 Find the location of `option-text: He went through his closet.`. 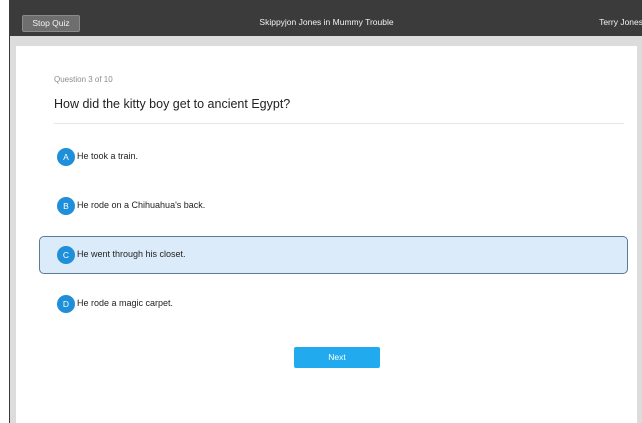

option-text: He went through his closet. is located at coordinates (131, 254).